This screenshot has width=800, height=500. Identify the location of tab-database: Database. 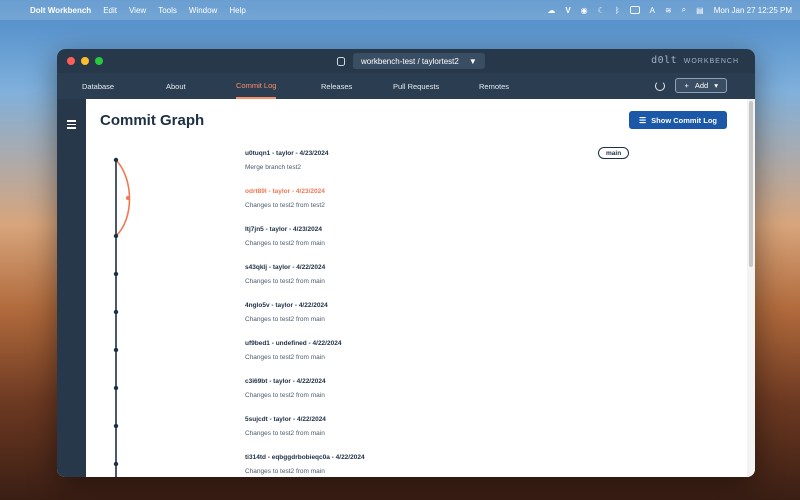
(98, 86).